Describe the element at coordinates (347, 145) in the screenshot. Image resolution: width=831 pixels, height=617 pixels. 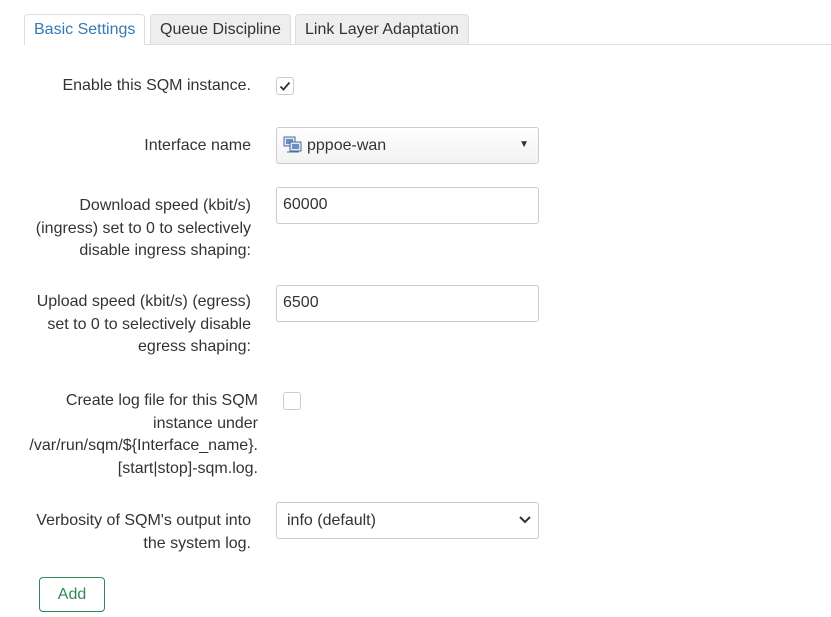
I see `interface-value: pppoe-wan` at that location.